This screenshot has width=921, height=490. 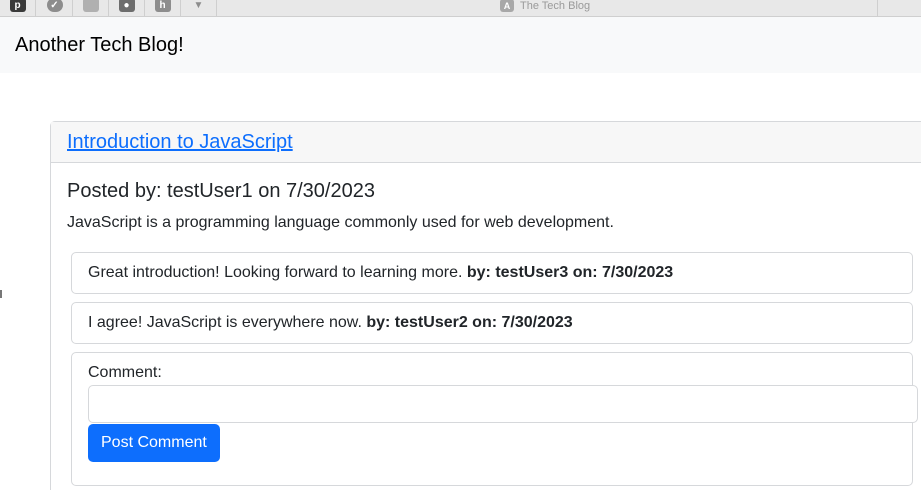 I want to click on ghost-icon: ●, so click(x=126, y=6).